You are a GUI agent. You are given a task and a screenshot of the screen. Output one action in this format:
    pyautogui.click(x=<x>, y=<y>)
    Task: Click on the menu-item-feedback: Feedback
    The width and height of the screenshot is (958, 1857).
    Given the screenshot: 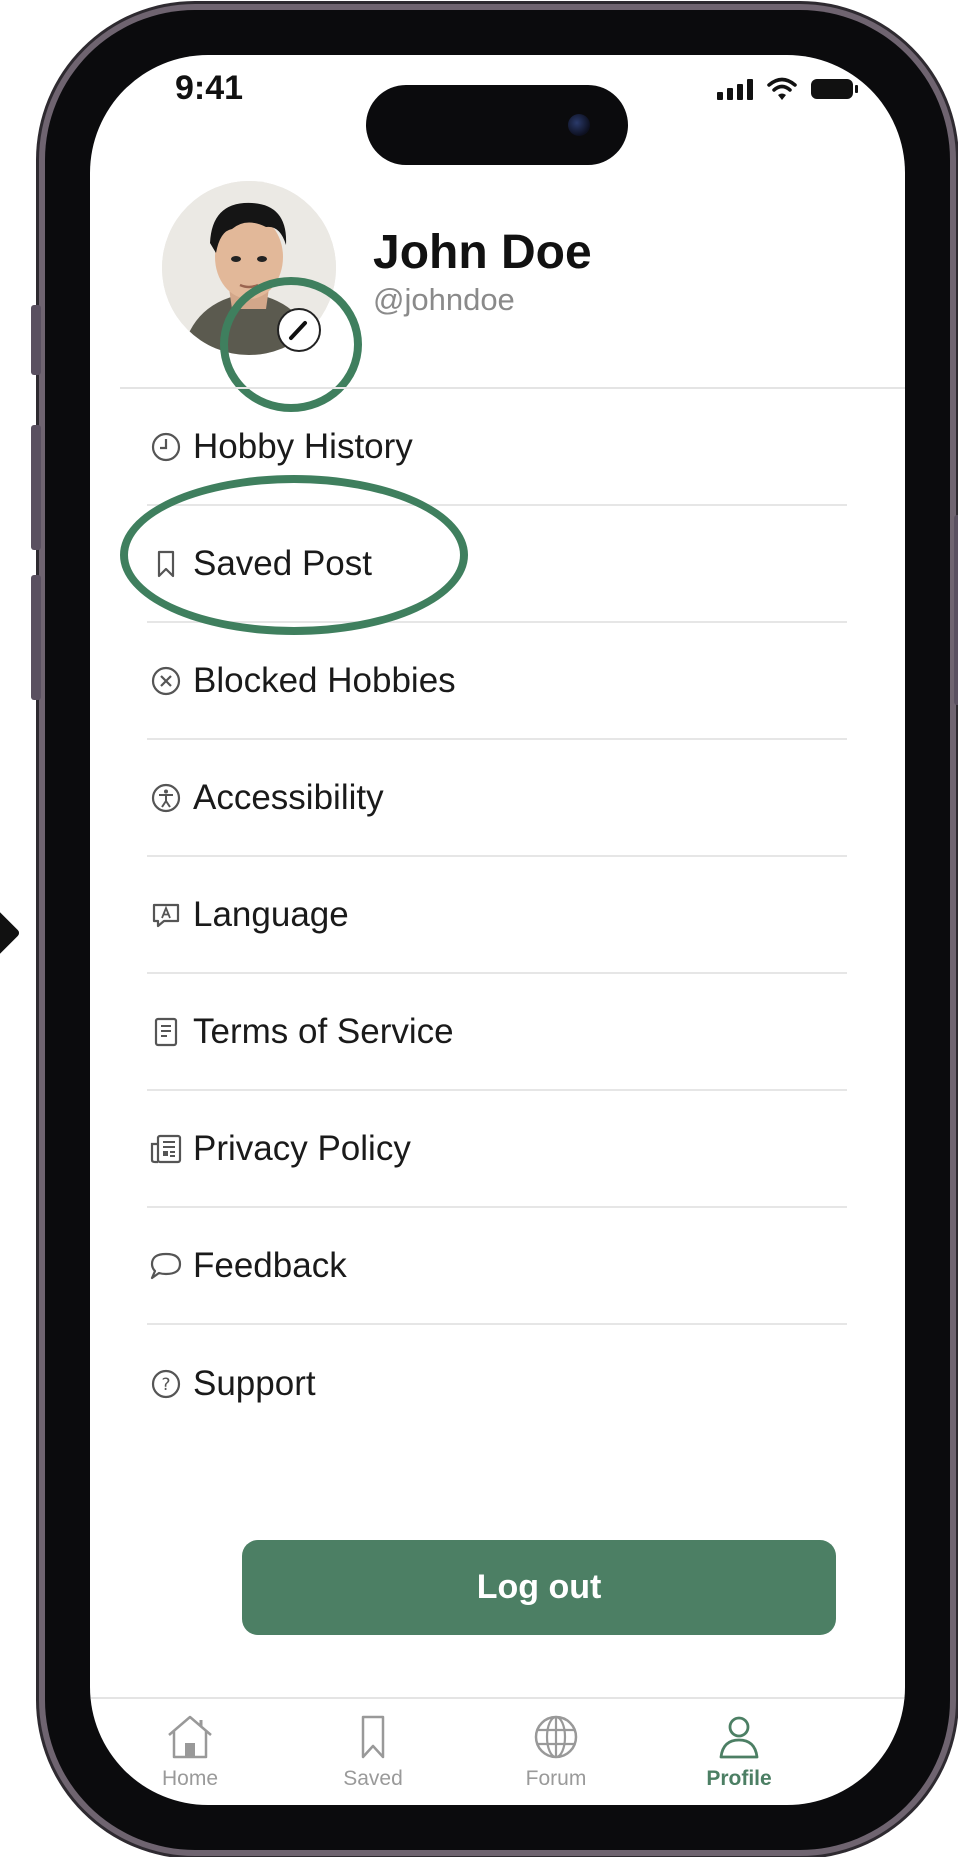 What is the action you would take?
    pyautogui.click(x=497, y=1266)
    